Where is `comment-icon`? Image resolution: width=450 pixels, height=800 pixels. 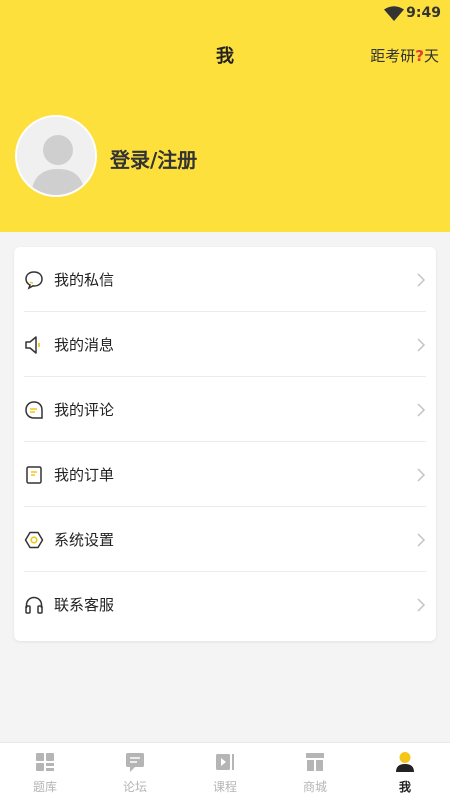 comment-icon is located at coordinates (34, 409).